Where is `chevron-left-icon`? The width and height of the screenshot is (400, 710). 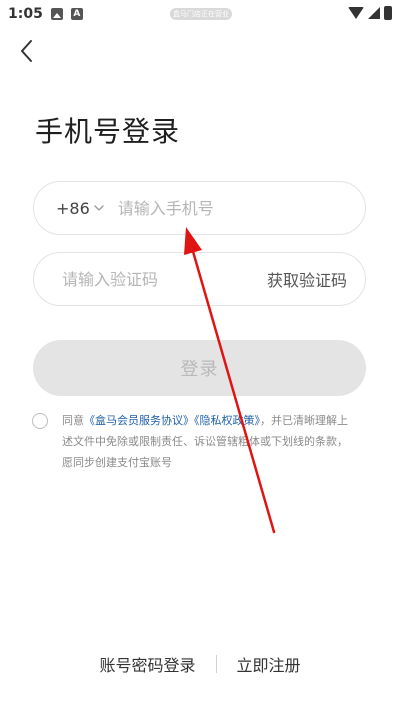 chevron-left-icon is located at coordinates (26, 51).